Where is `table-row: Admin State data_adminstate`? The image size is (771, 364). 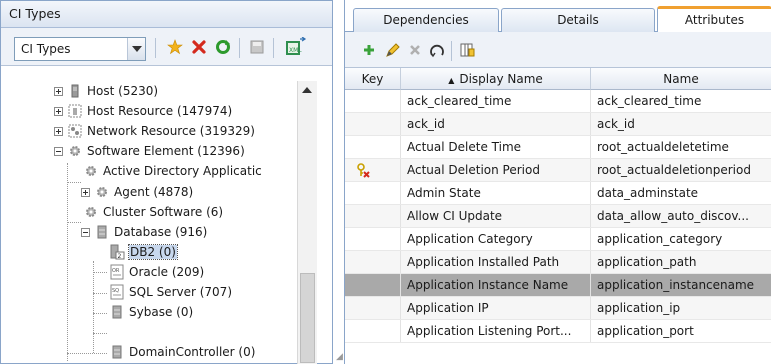 table-row: Admin State data_adminstate is located at coordinates (558, 193).